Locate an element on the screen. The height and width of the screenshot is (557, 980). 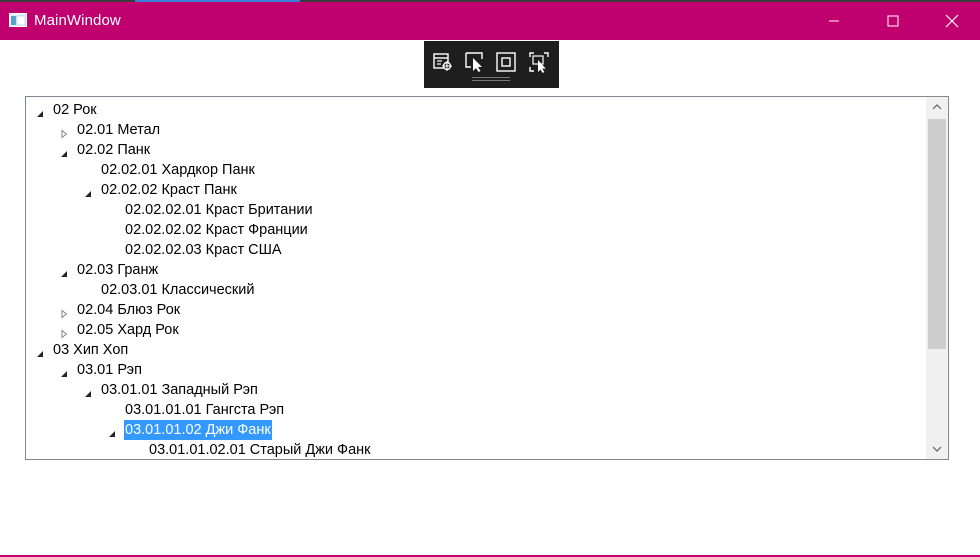
tree-item: 02.02.02.02 Краст Франции is located at coordinates (476, 230).